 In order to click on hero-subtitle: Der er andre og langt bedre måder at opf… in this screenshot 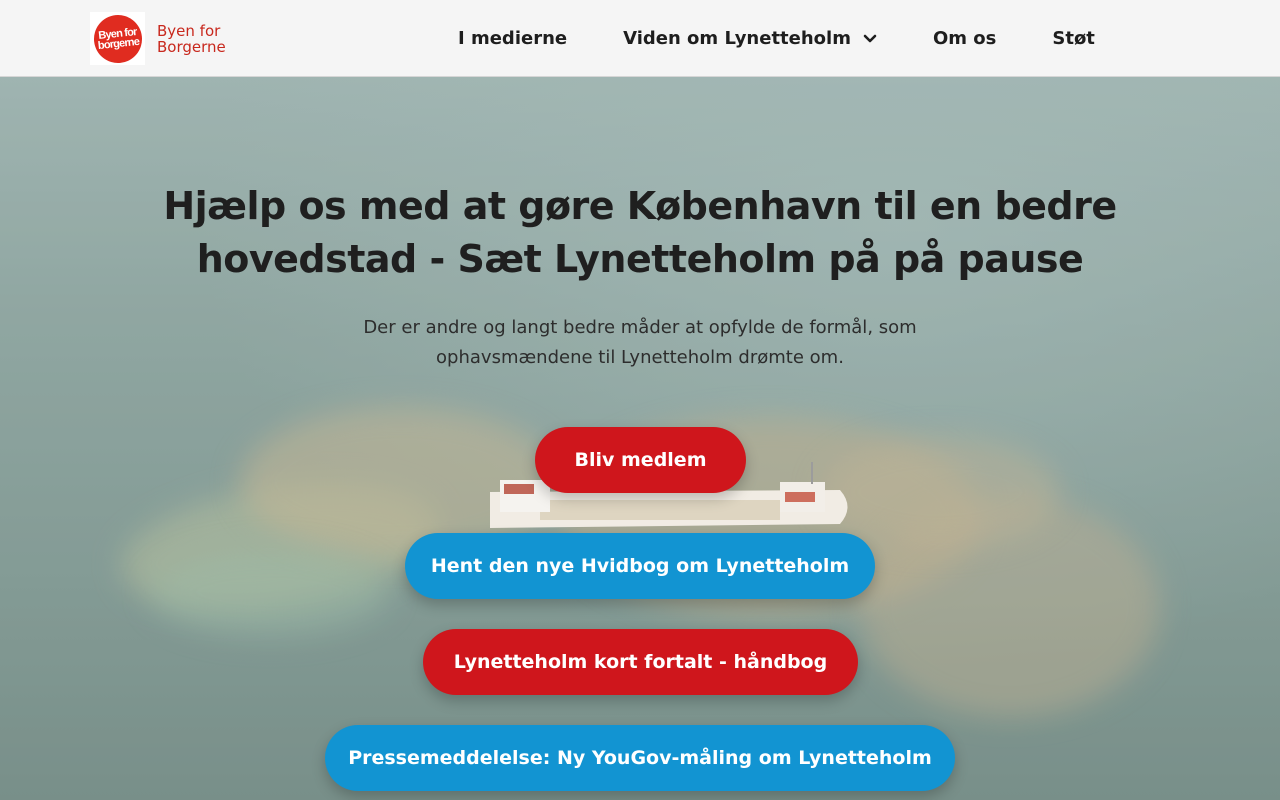, I will do `click(640, 342)`.